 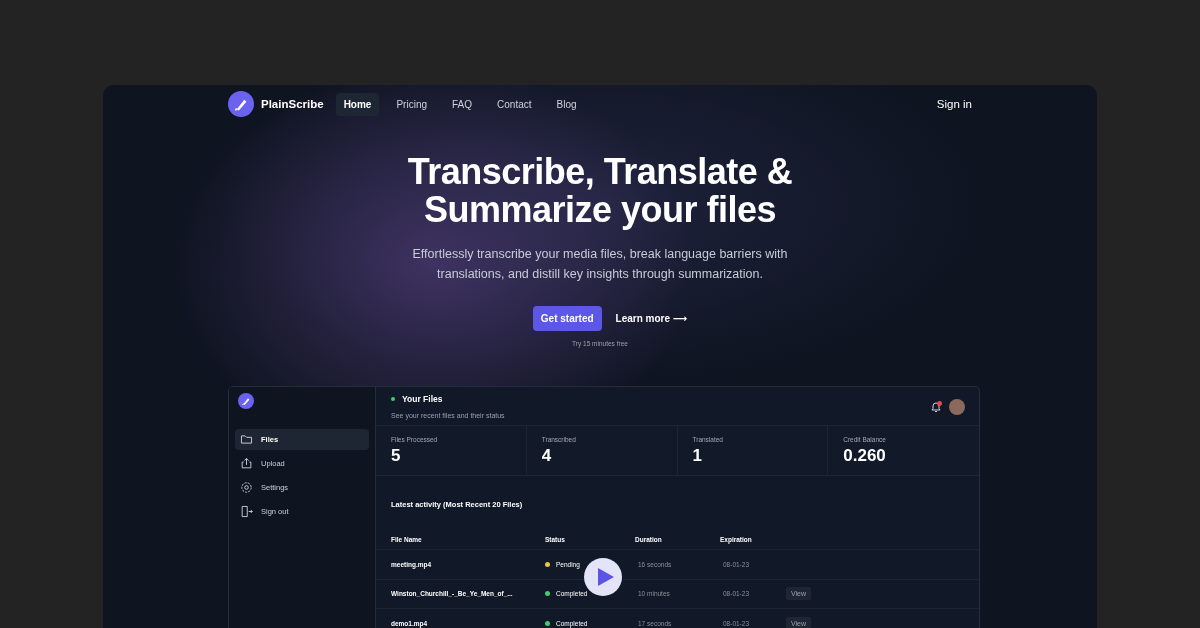 I want to click on gear-icon, so click(x=246, y=487).